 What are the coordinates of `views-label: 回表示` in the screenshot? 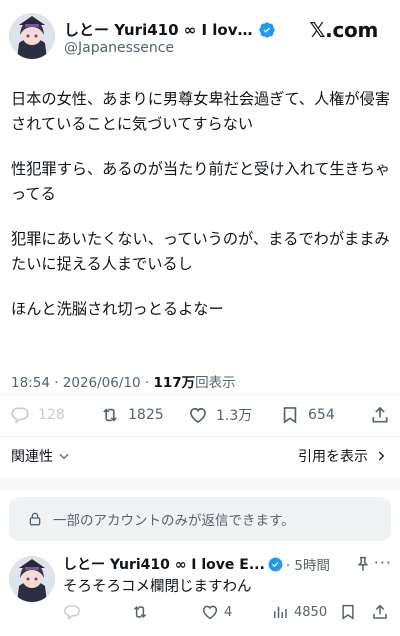 It's located at (215, 383).